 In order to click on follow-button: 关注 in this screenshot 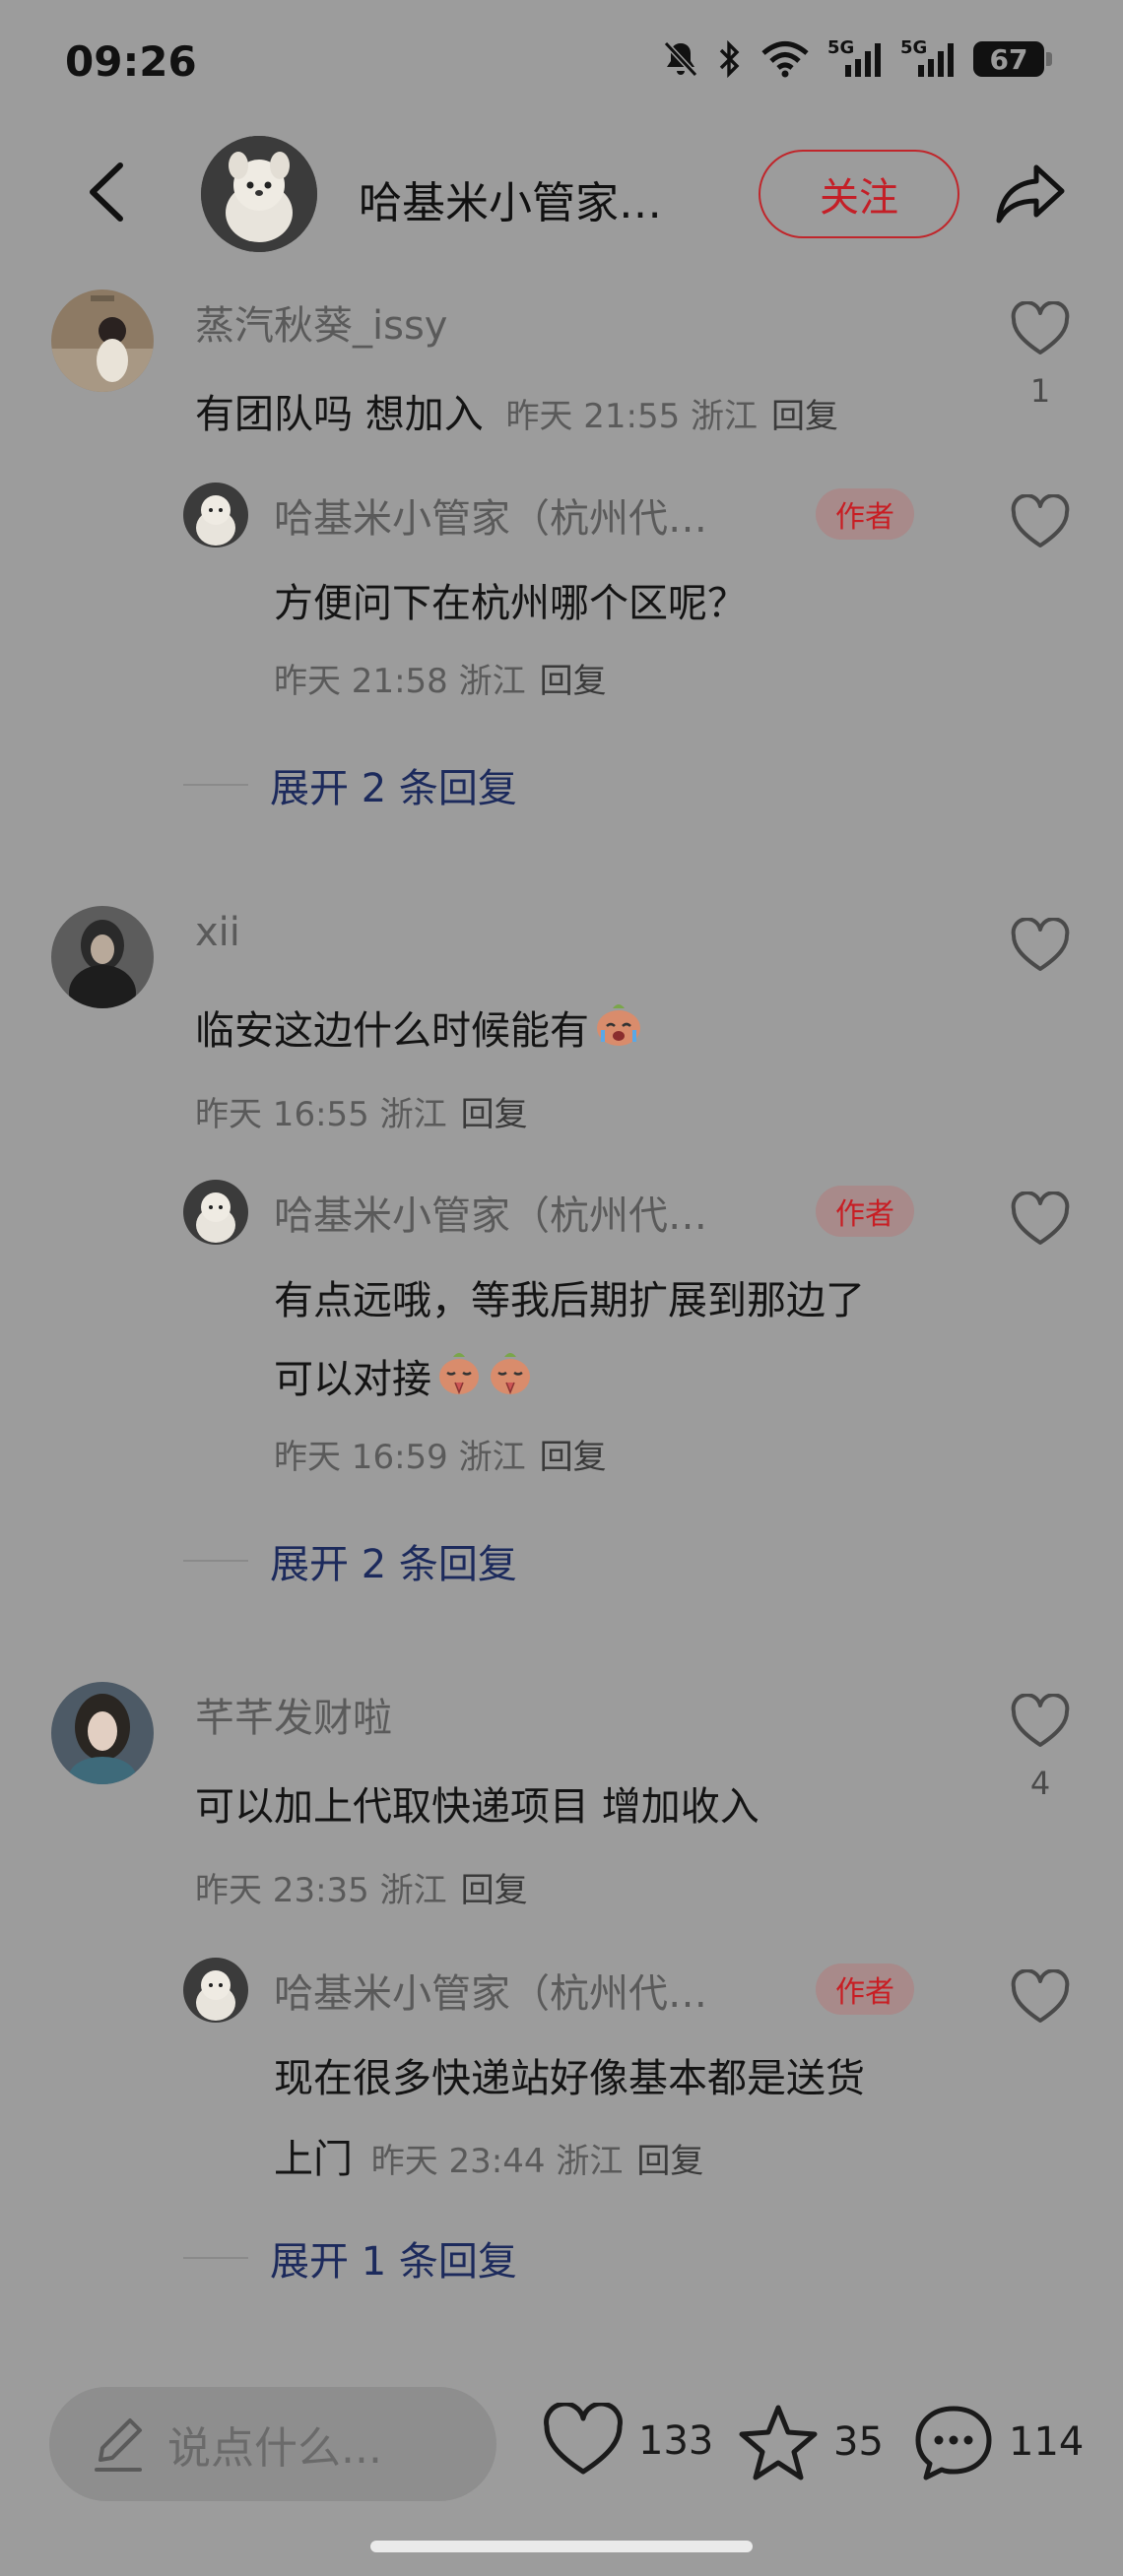, I will do `click(859, 194)`.